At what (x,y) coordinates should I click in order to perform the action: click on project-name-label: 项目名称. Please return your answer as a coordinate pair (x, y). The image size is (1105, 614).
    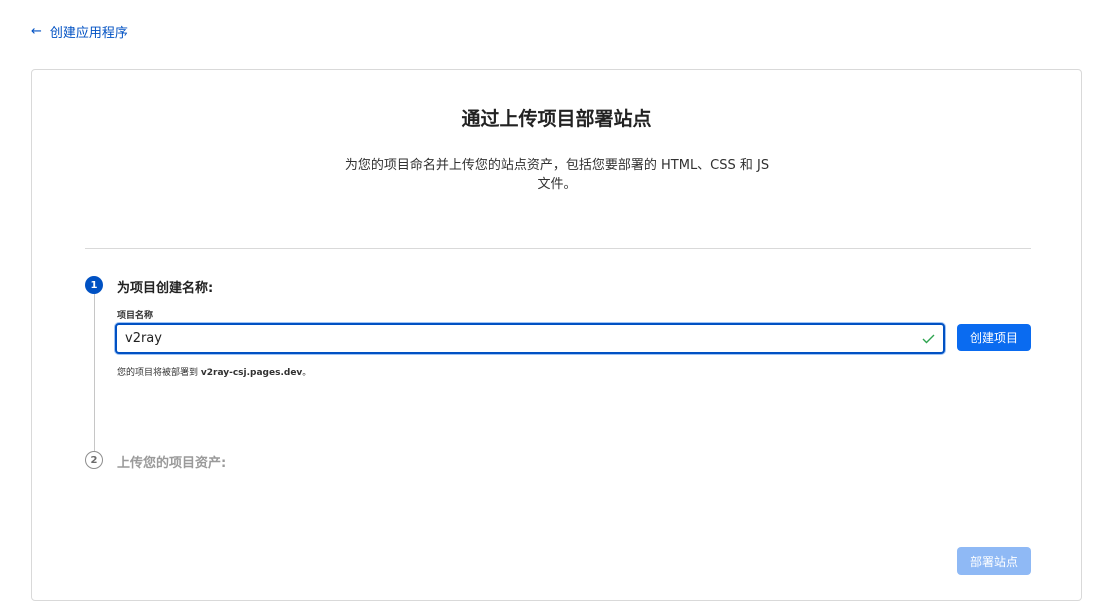
    Looking at the image, I should click on (135, 316).